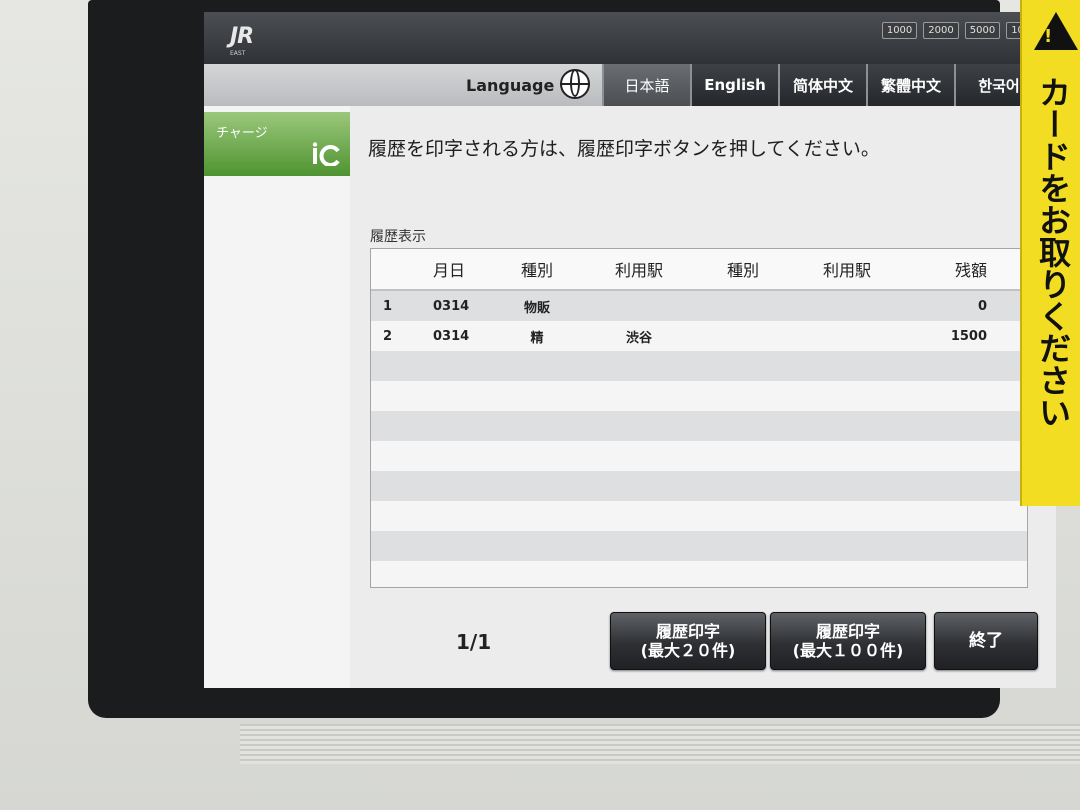  What do you see at coordinates (388, 336) in the screenshot?
I see `row-no: 2` at bounding box center [388, 336].